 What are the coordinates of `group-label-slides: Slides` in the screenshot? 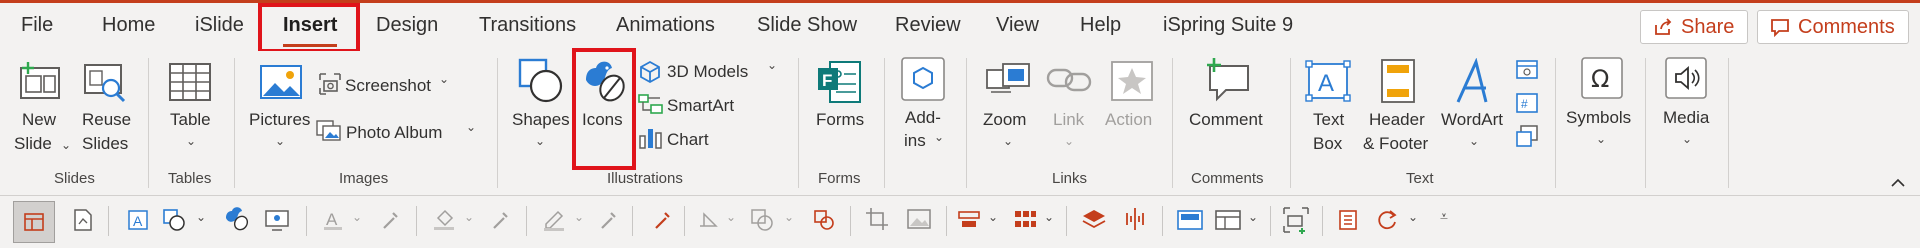 It's located at (74, 178).